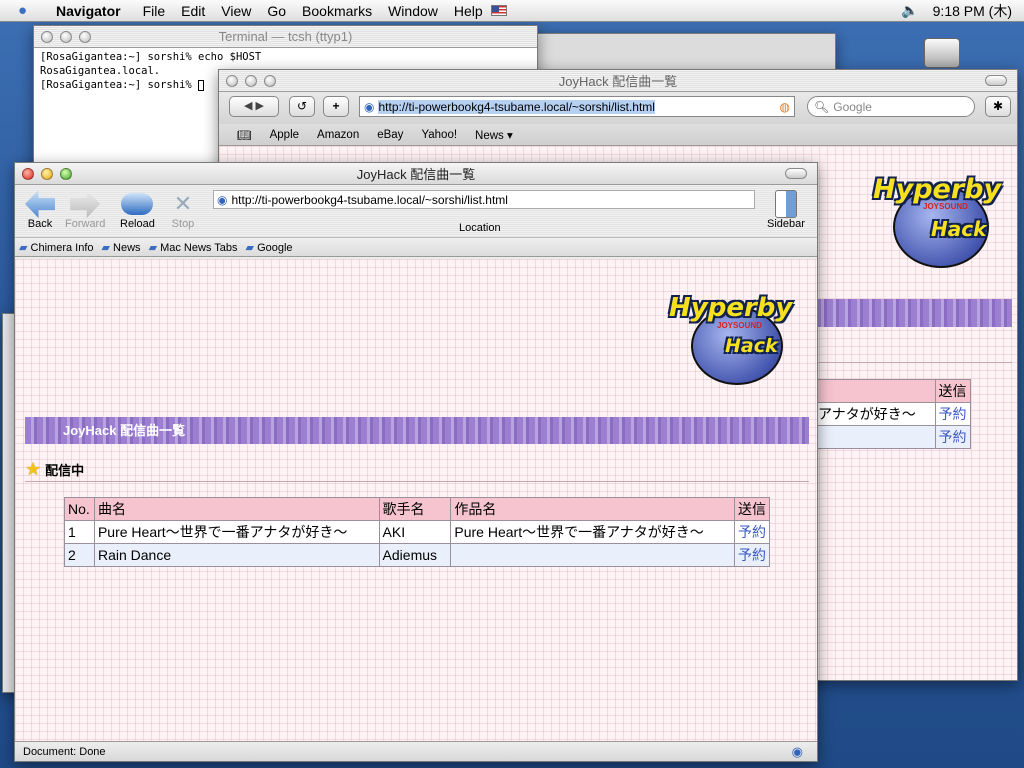  Describe the element at coordinates (913, 362) in the screenshot. I see `safari-hr` at that location.